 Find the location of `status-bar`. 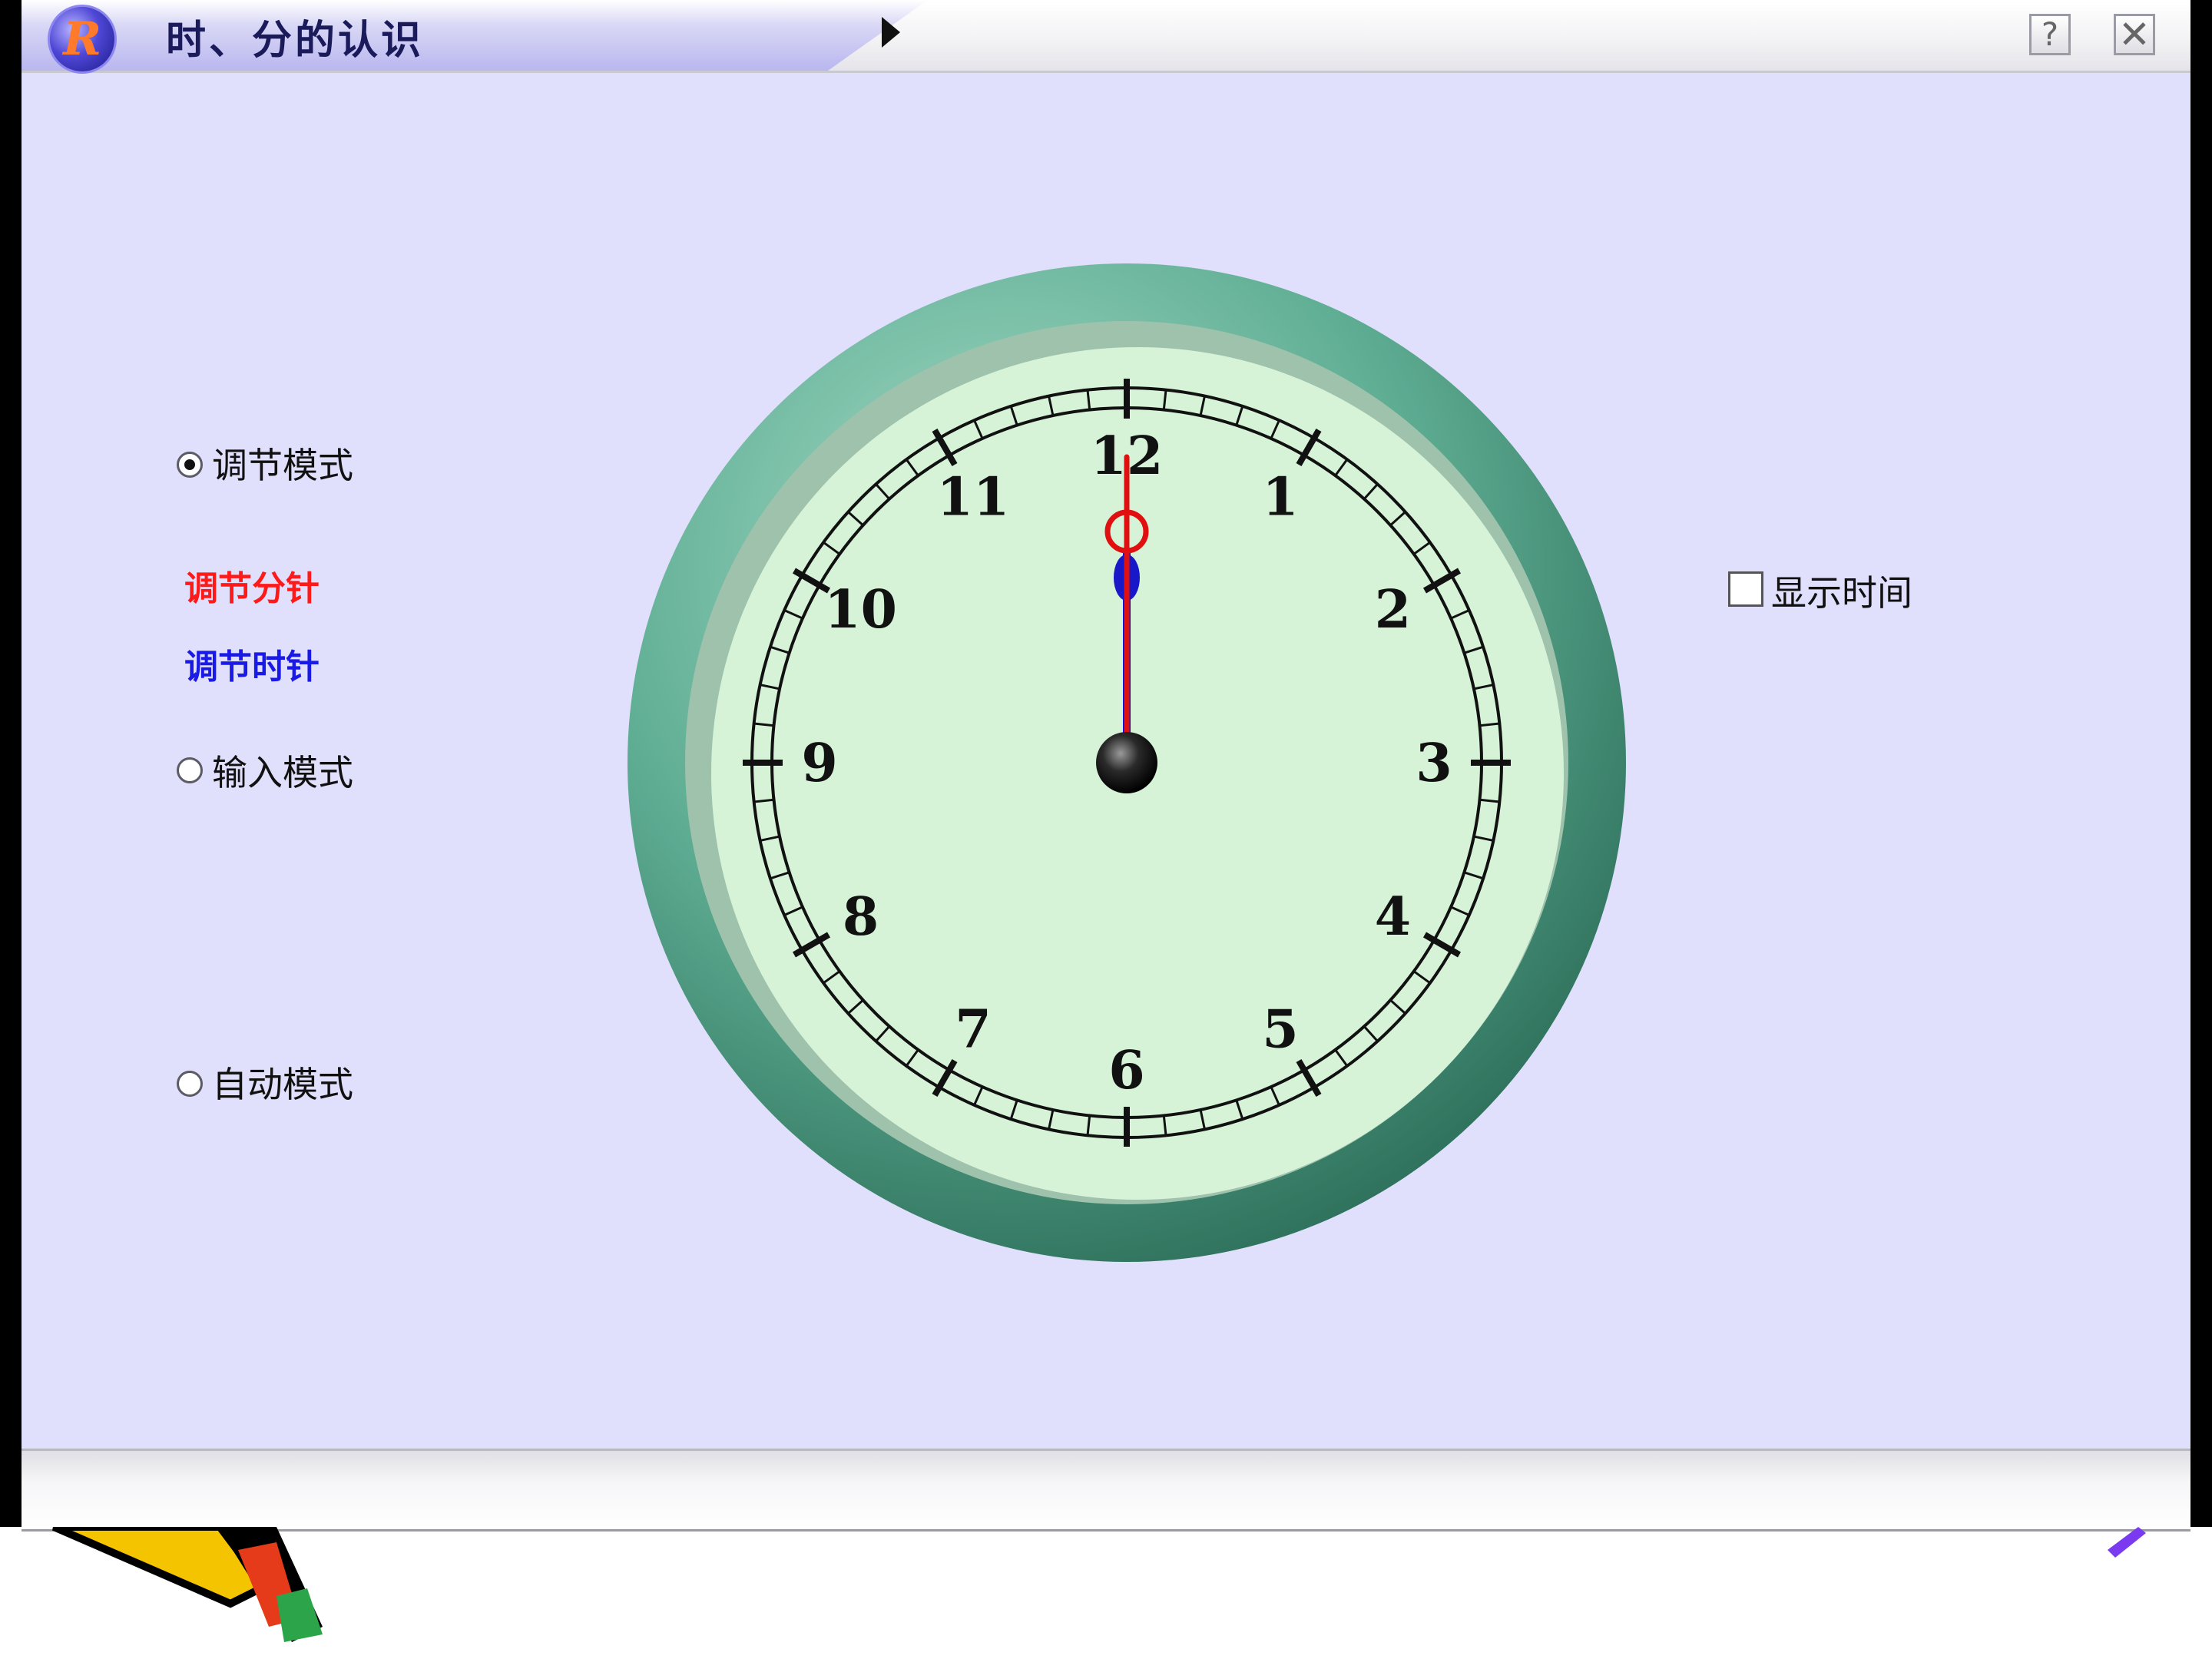

status-bar is located at coordinates (1106, 1490).